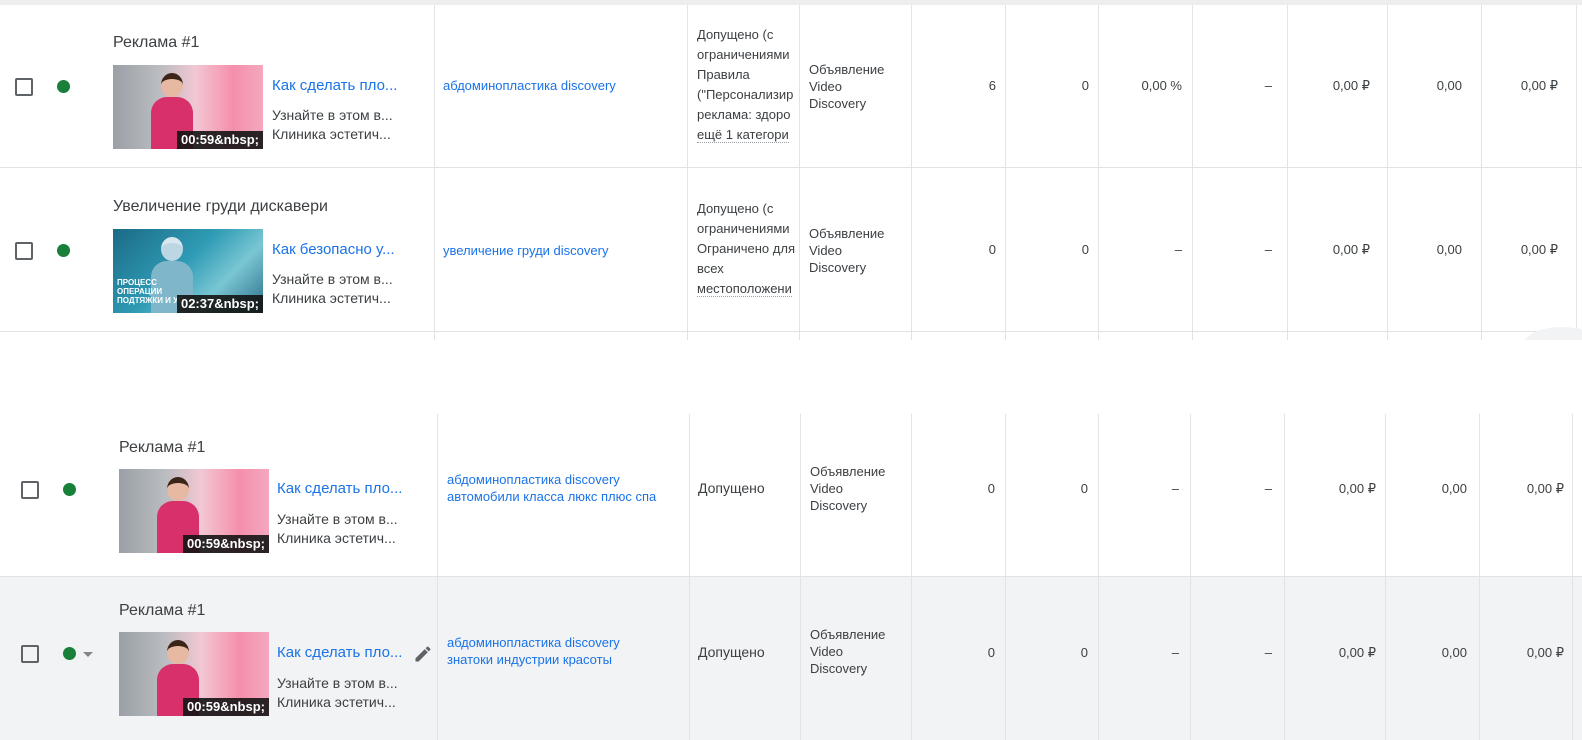 This screenshot has height=740, width=1582. What do you see at coordinates (735, 34) in the screenshot?
I see `status-line: Допущено (с` at bounding box center [735, 34].